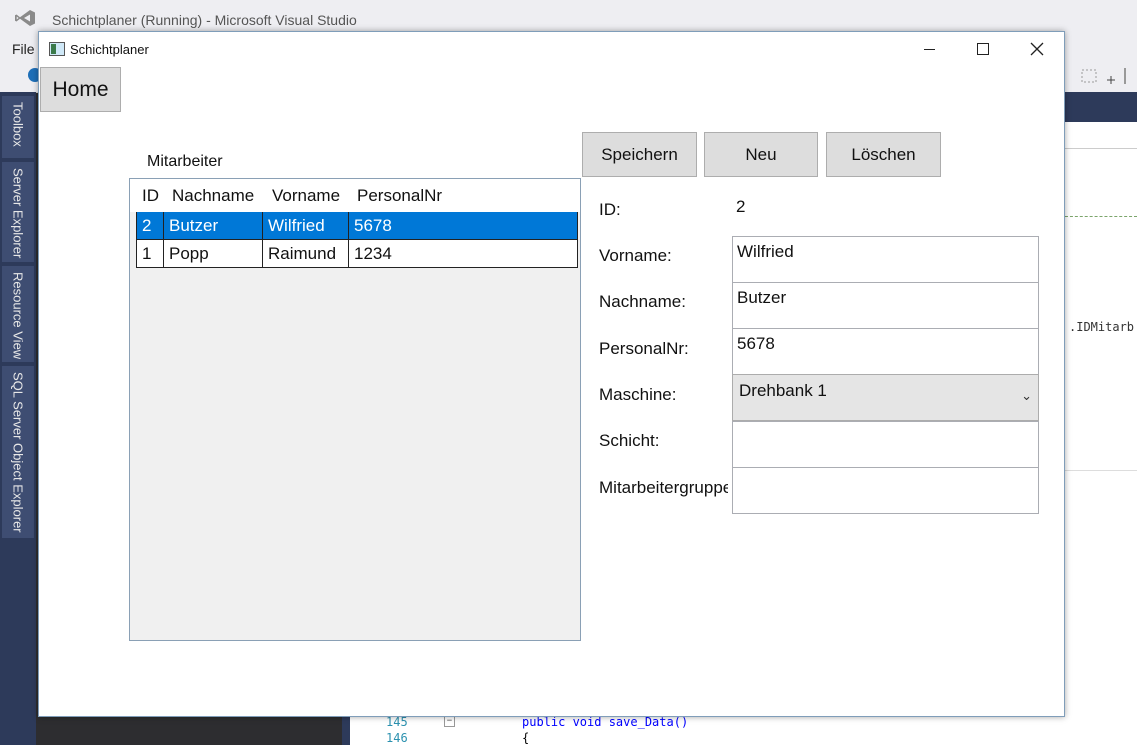 Image resolution: width=1137 pixels, height=745 pixels. I want to click on collapse-icon: −, so click(449, 721).